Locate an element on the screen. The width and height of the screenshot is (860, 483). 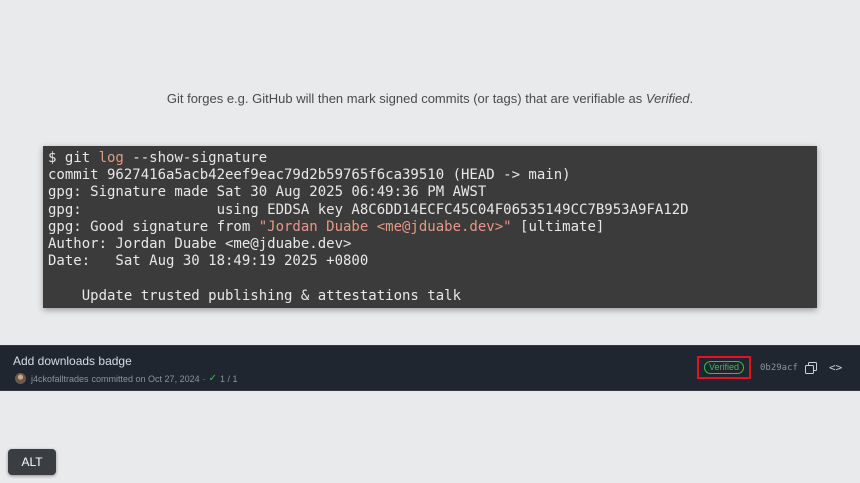
terminal-line-date: Date: Sat Aug 30 18:49:19 2025 +0800 is located at coordinates (208, 261).